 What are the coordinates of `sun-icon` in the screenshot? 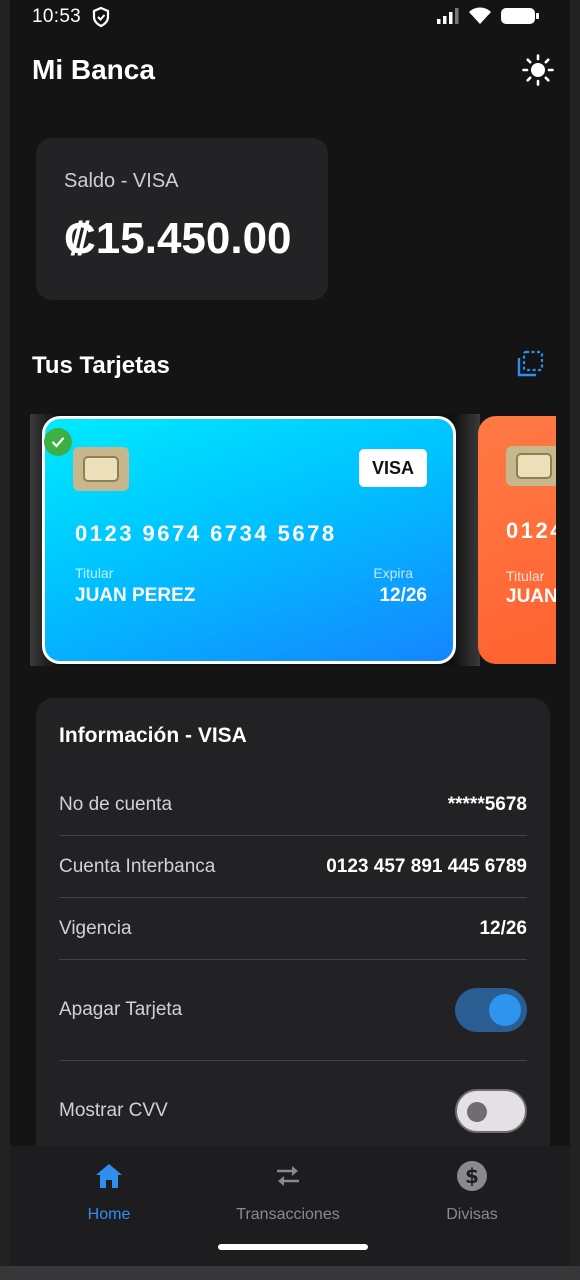 It's located at (538, 72).